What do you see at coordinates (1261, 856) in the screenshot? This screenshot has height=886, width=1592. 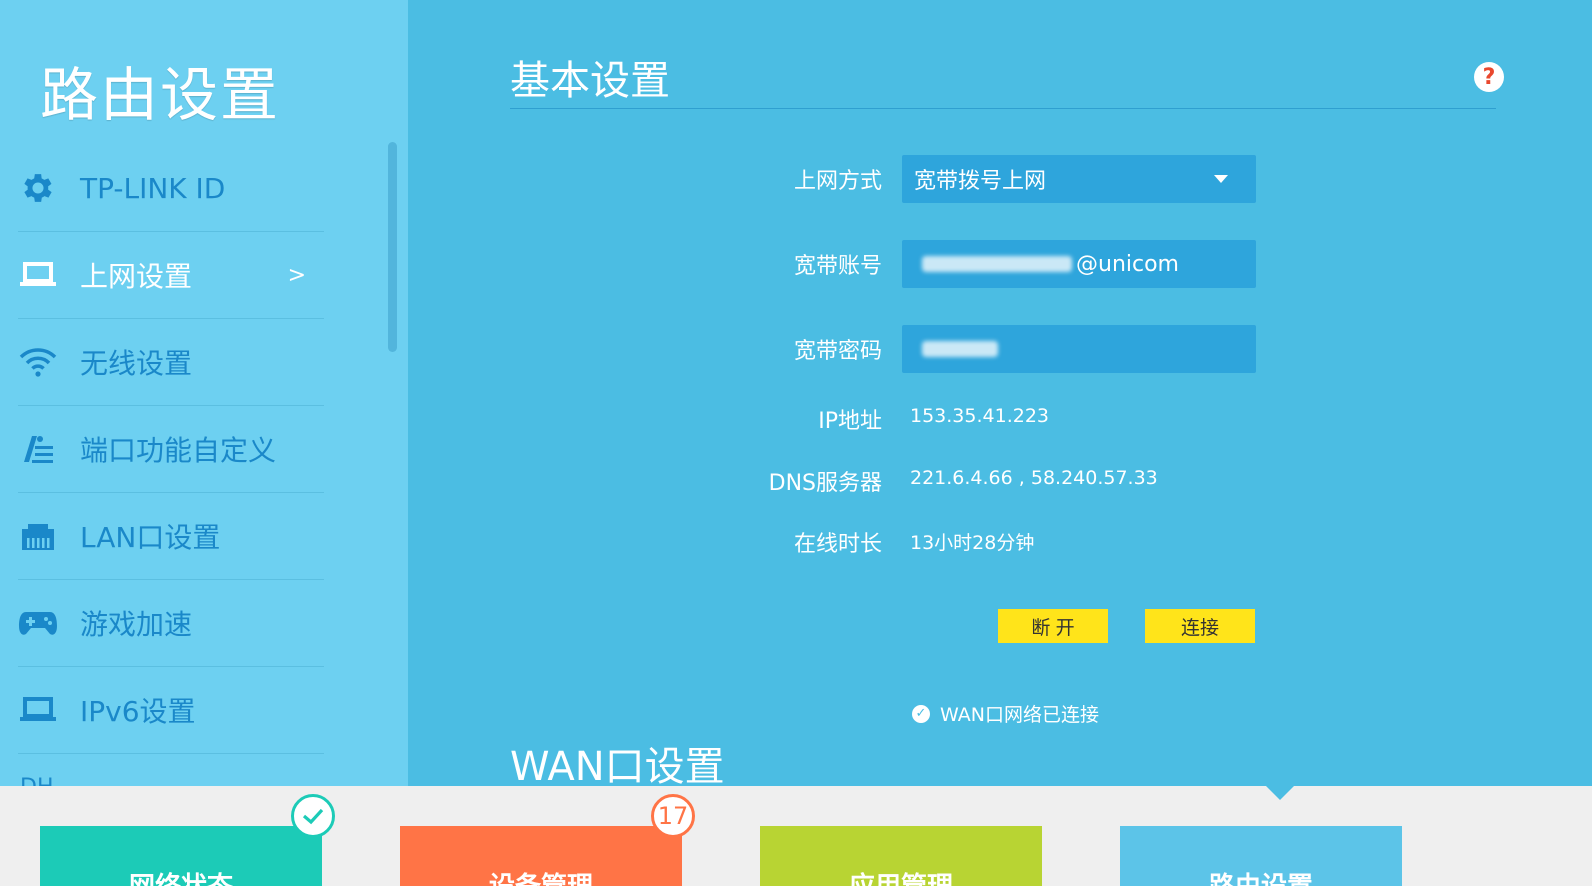 I see `tab-router-settings: 路由设置` at bounding box center [1261, 856].